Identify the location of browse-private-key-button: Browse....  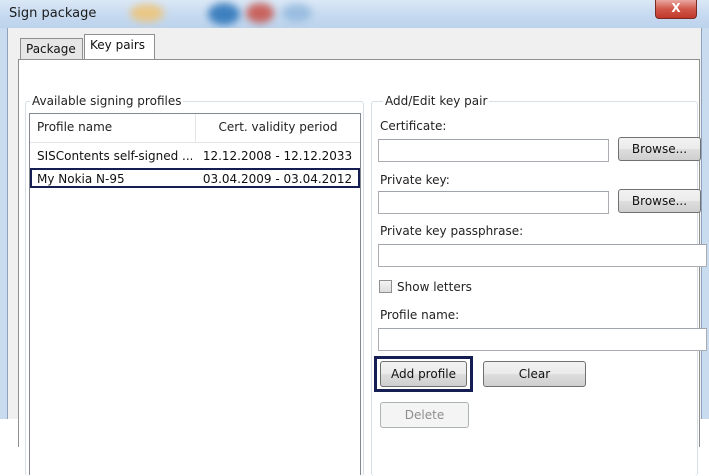
(659, 201).